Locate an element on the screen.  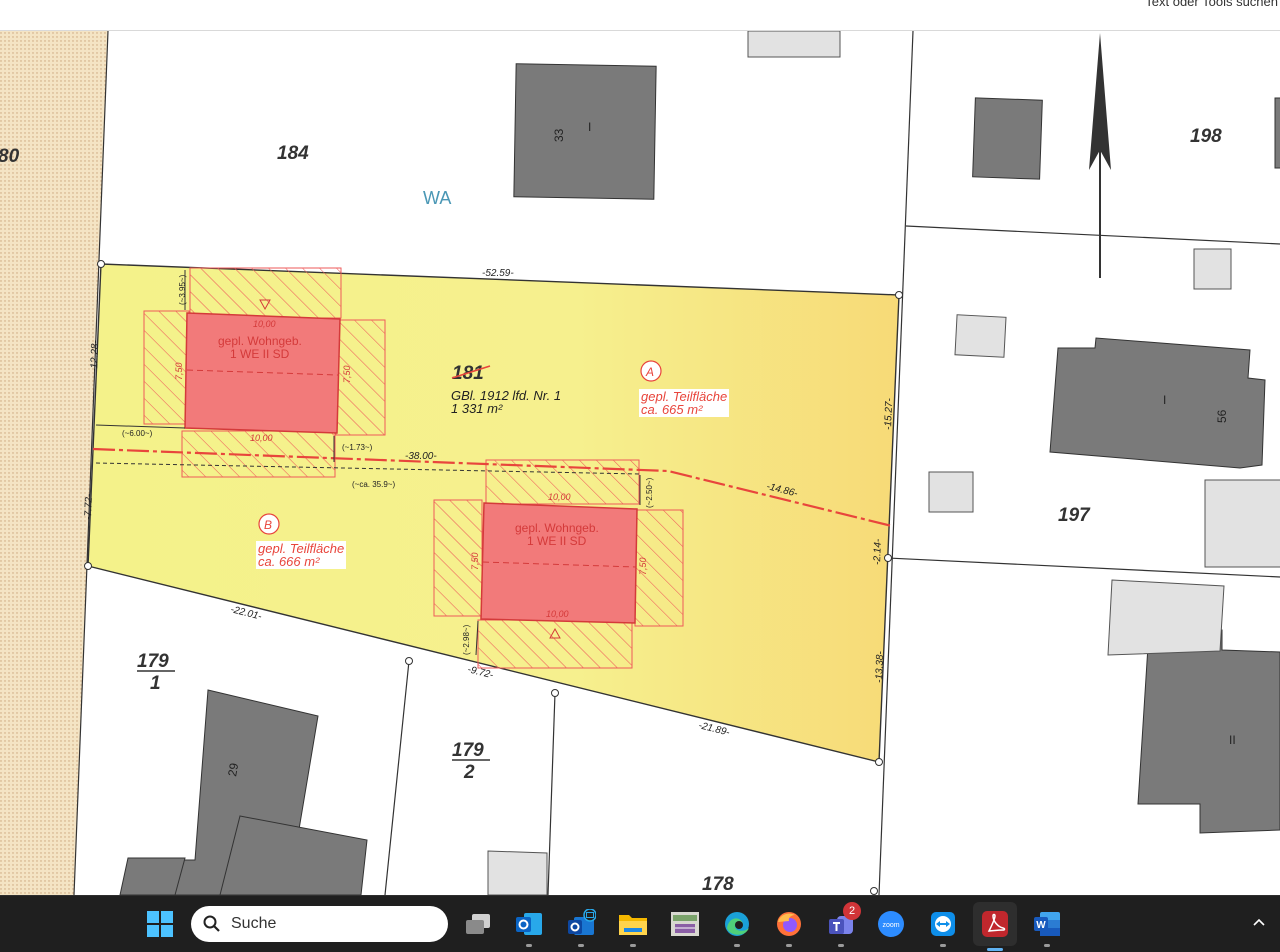
plot-area: 1 331 m² is located at coordinates (477, 408).